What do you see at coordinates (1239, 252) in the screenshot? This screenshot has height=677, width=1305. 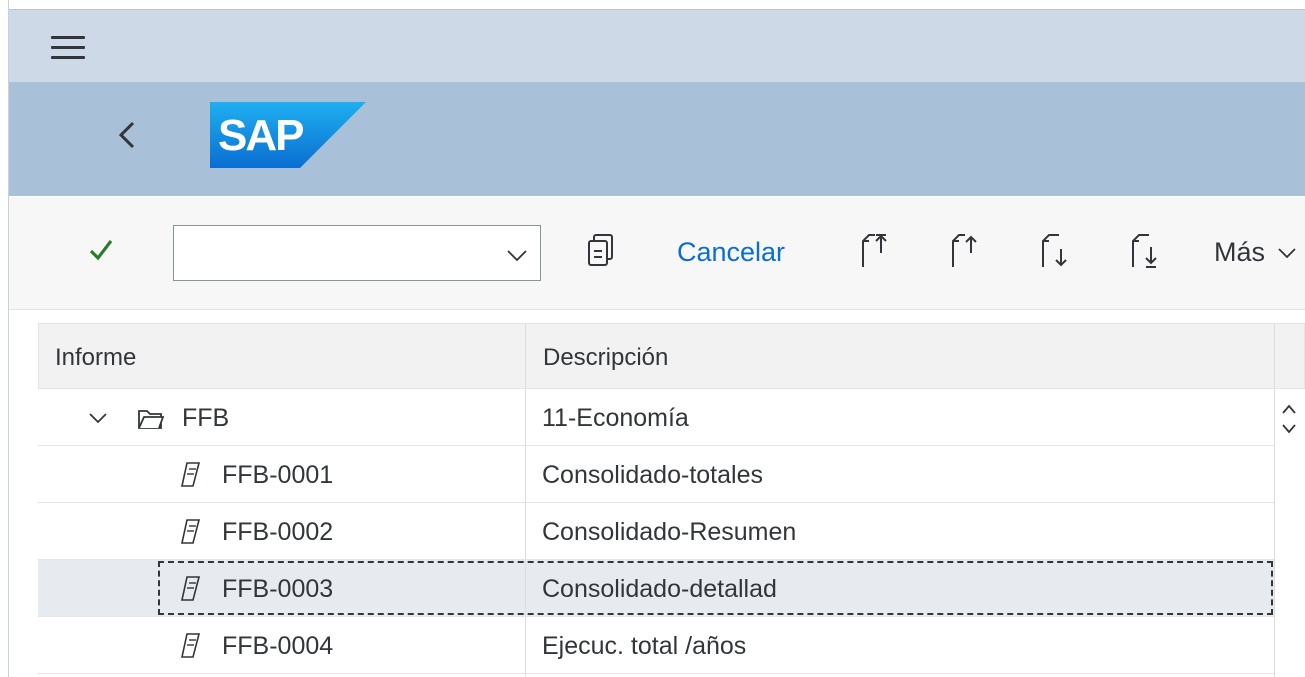 I see `more-button: Más` at bounding box center [1239, 252].